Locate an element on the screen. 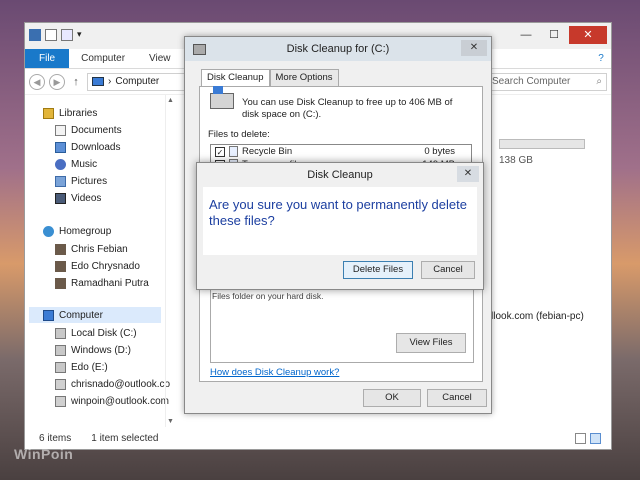  confirm-close-button: ✕ is located at coordinates (468, 174).